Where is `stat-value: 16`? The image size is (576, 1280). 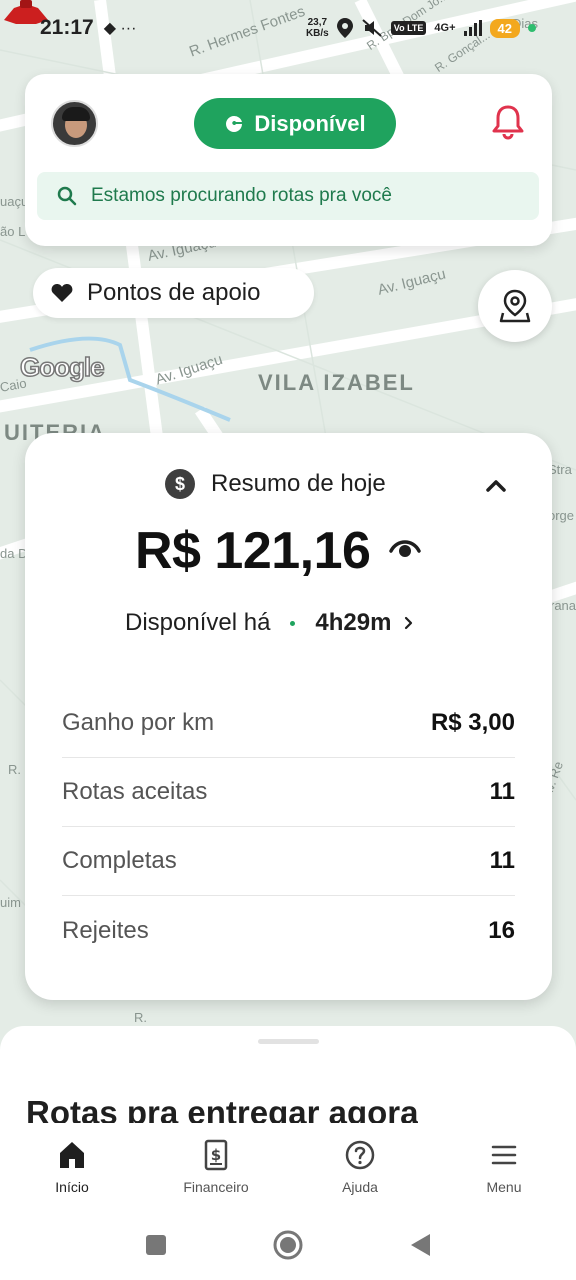
stat-value: 16 is located at coordinates (501, 930).